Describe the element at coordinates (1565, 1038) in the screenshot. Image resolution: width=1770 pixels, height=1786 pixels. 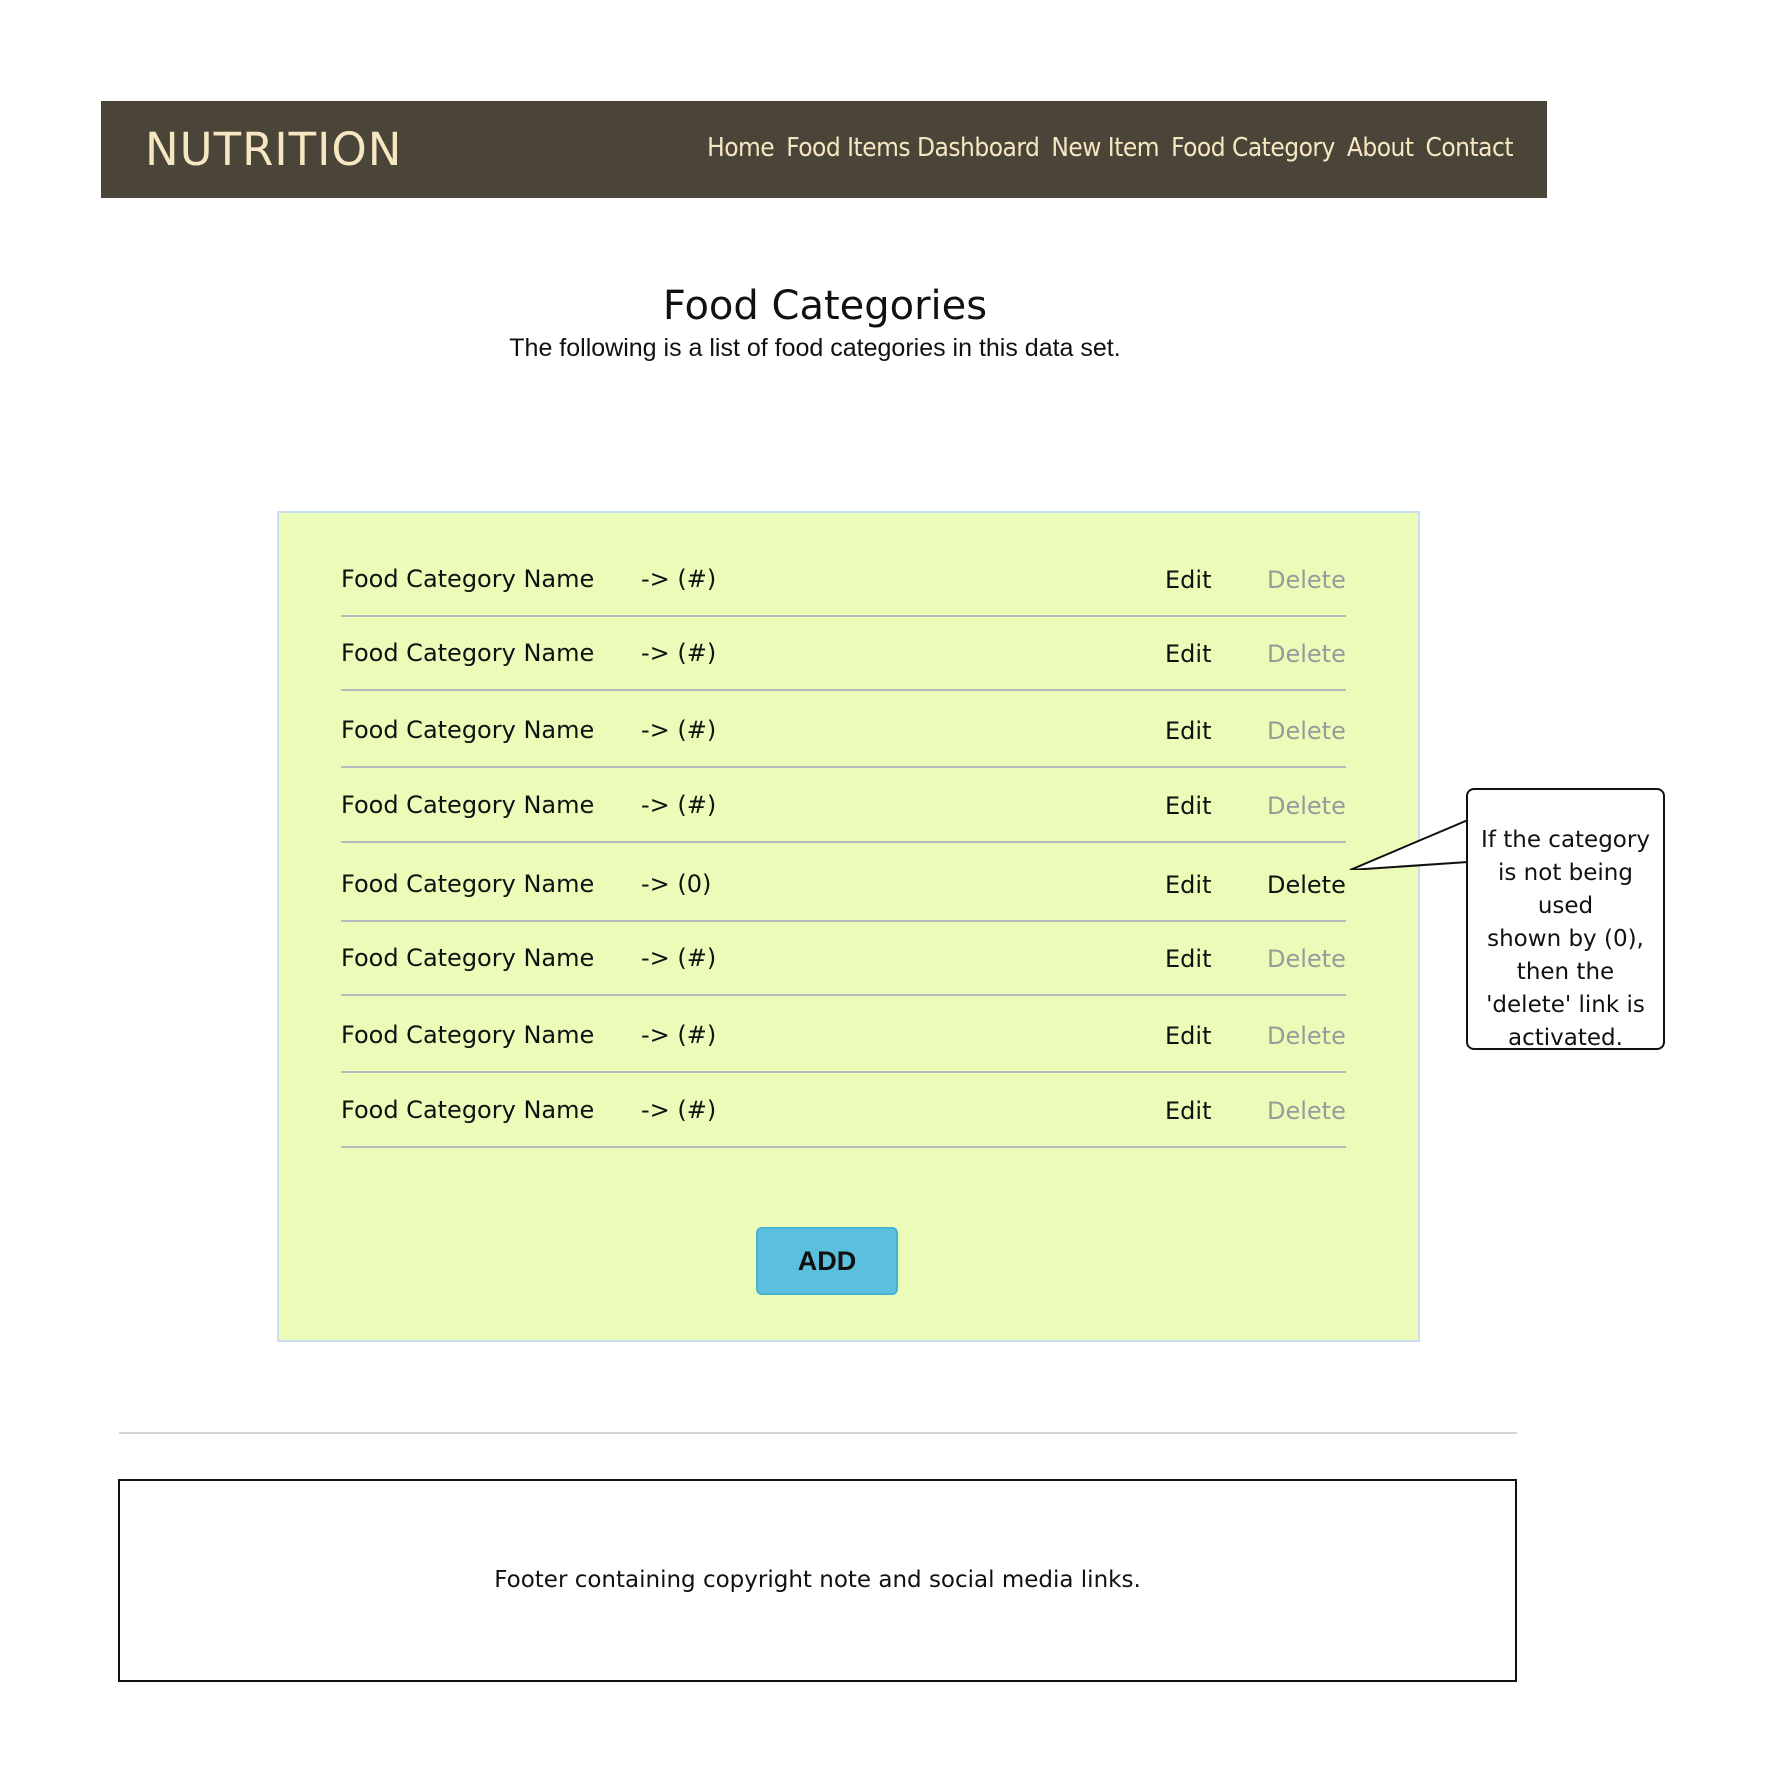
I see `callout-line: activated.` at that location.